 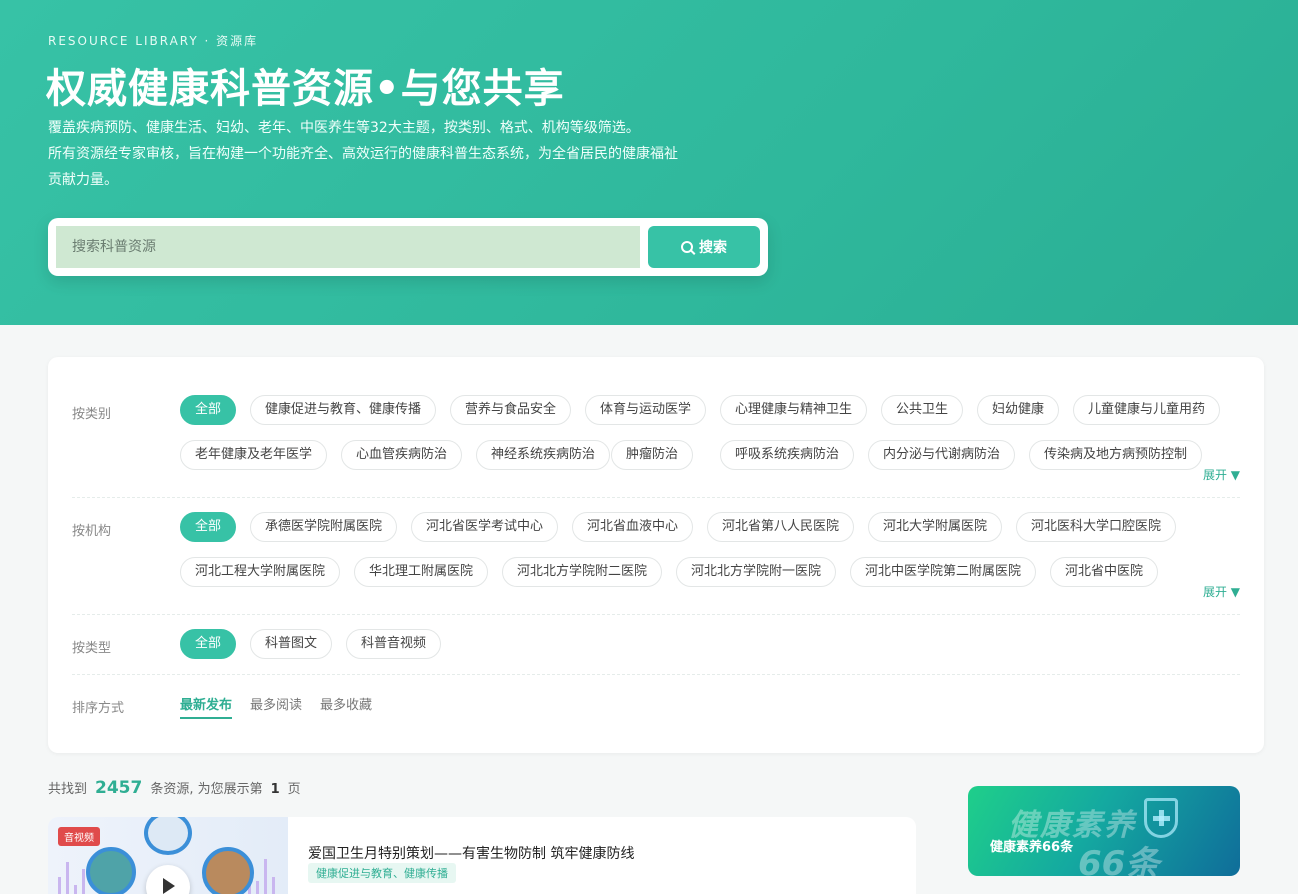 What do you see at coordinates (794, 410) in the screenshot?
I see `category-chip: 心理健康与精神卫生` at bounding box center [794, 410].